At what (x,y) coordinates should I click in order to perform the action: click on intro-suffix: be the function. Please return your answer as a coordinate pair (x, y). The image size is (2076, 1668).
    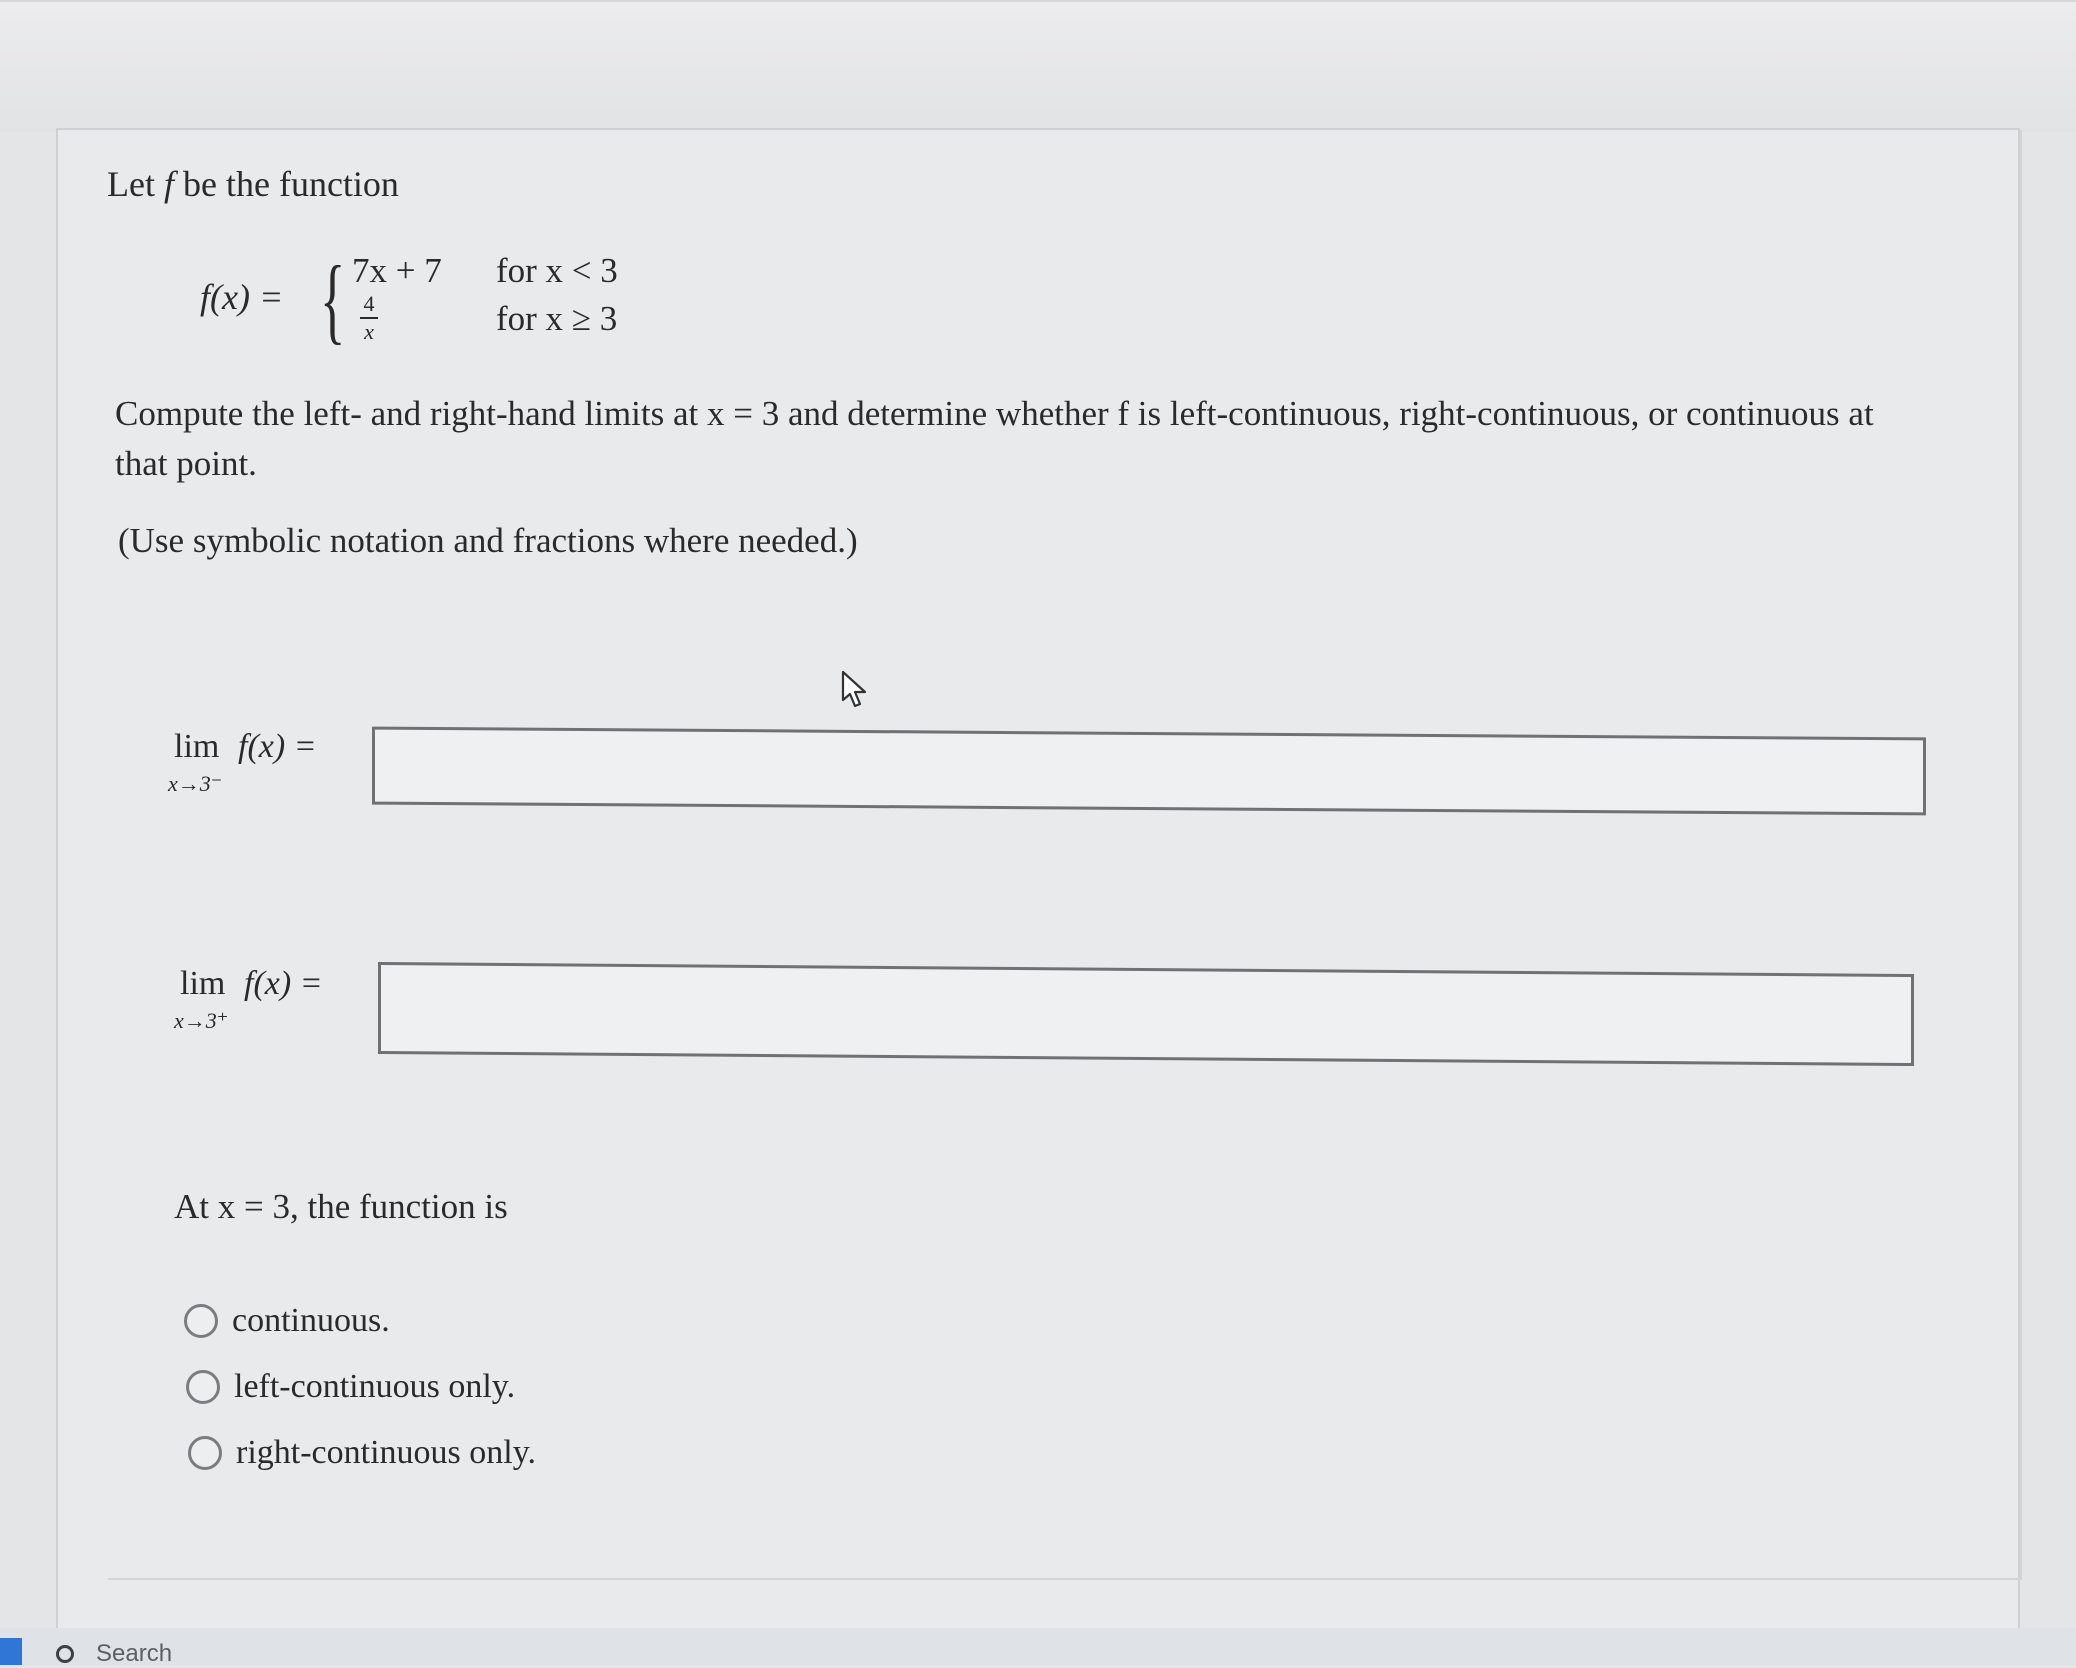
    Looking at the image, I should click on (286, 184).